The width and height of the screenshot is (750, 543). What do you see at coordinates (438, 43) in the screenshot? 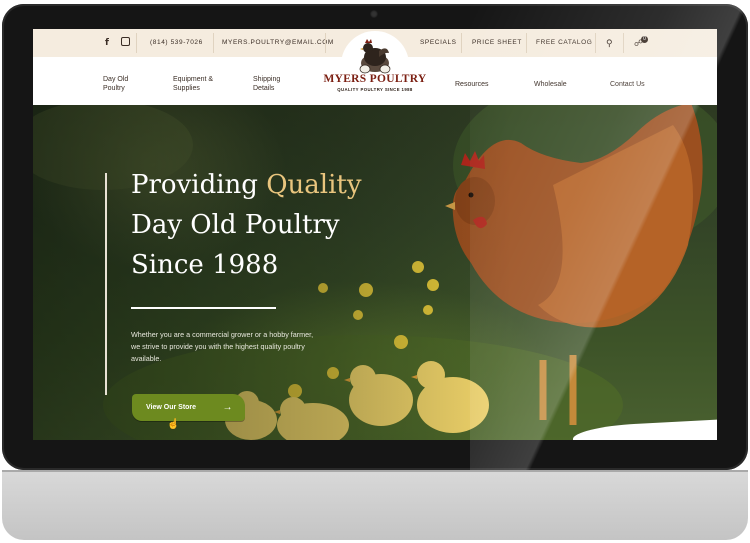
I see `specials-link: SPECIALS` at bounding box center [438, 43].